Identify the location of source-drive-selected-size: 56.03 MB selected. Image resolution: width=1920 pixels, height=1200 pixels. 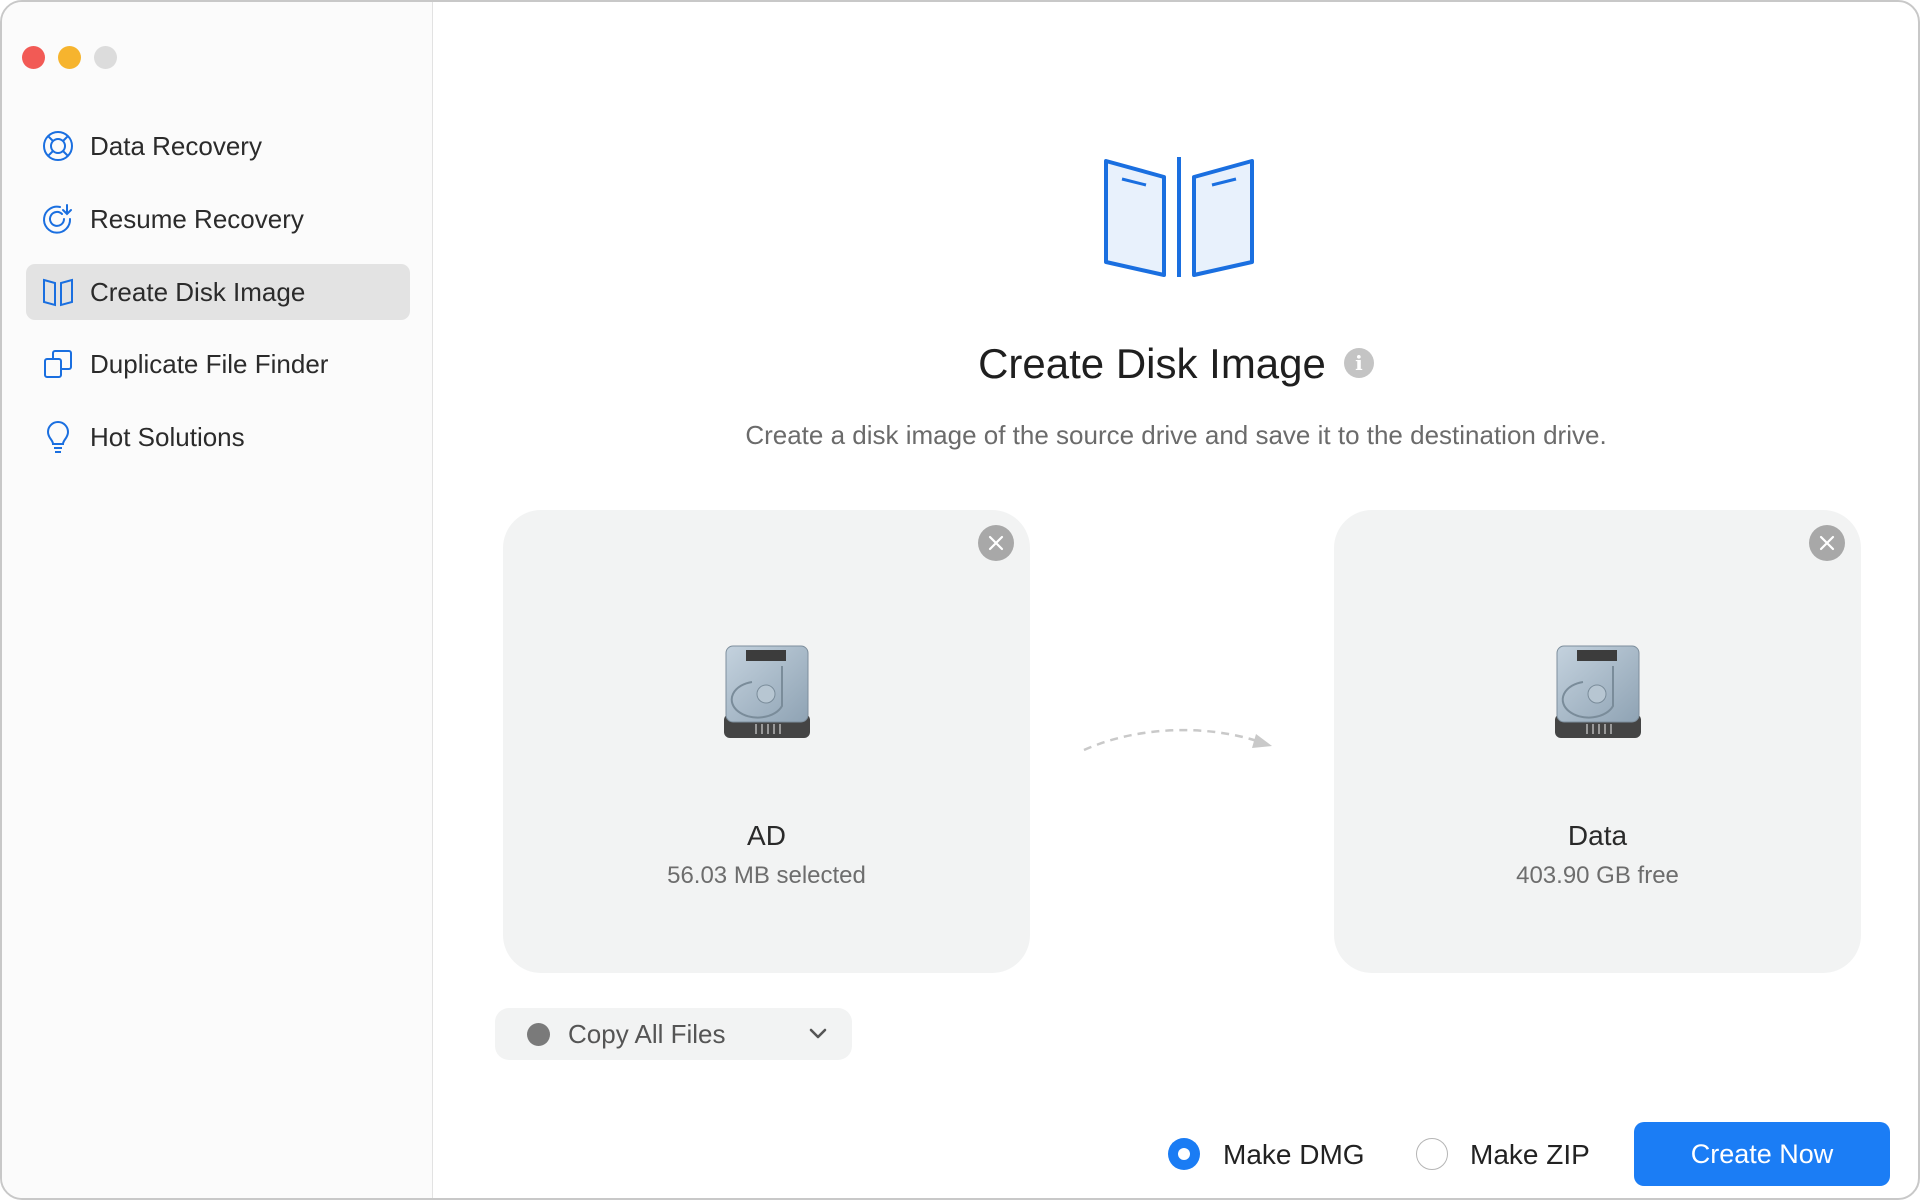
(766, 875).